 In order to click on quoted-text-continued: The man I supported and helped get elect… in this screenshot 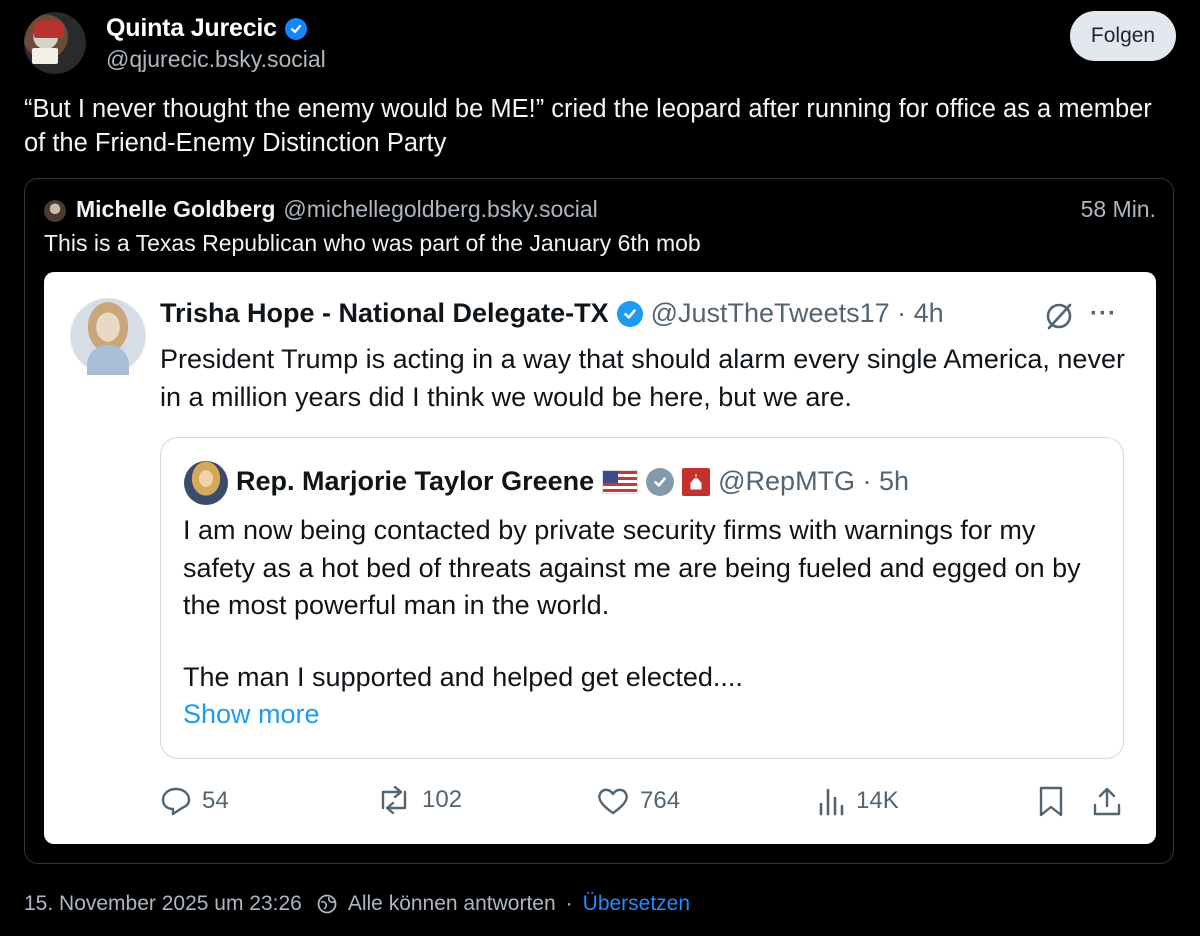, I will do `click(463, 677)`.